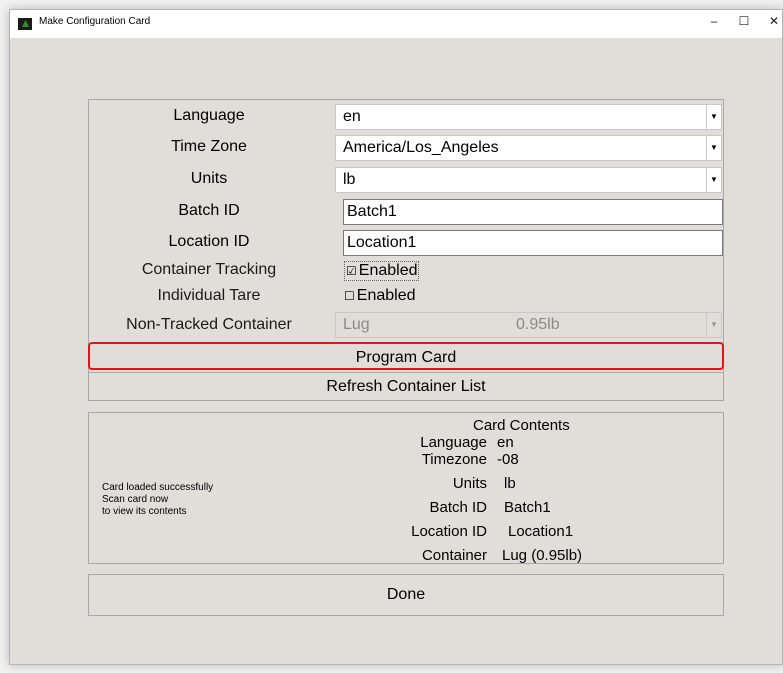  What do you see at coordinates (744, 21) in the screenshot?
I see `maximize-button: ☐` at bounding box center [744, 21].